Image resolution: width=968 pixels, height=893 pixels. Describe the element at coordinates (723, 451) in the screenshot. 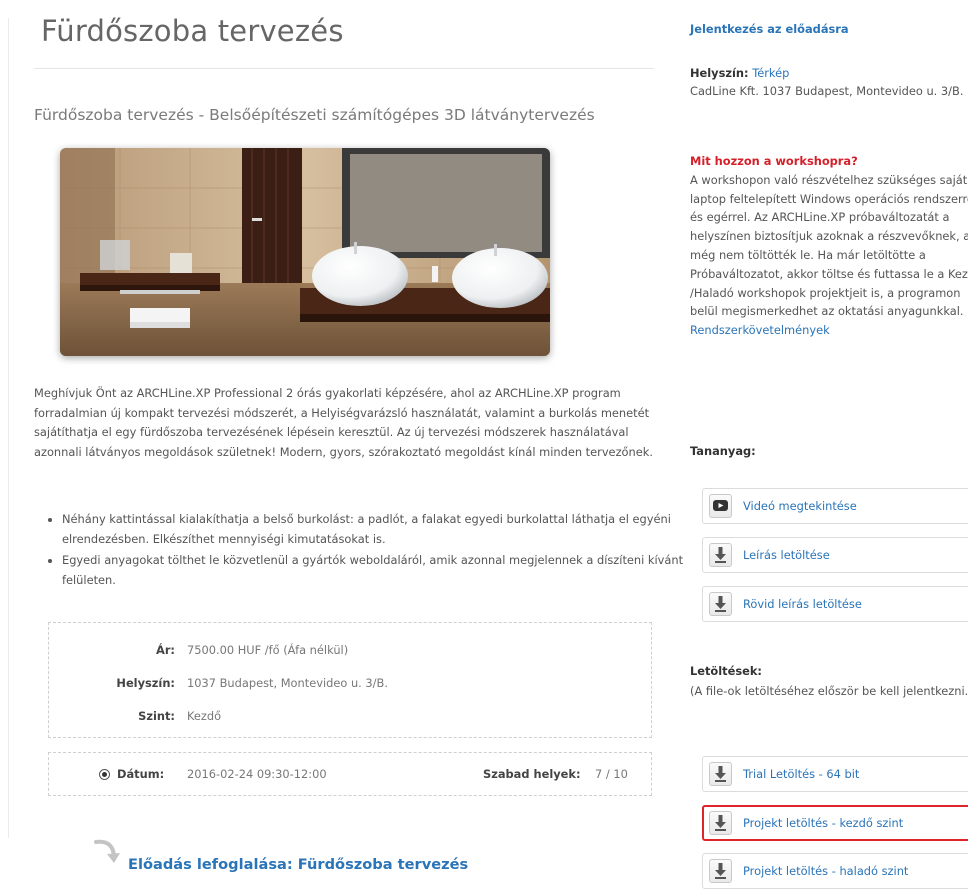

I see `material-heading: Tananyag:` at that location.